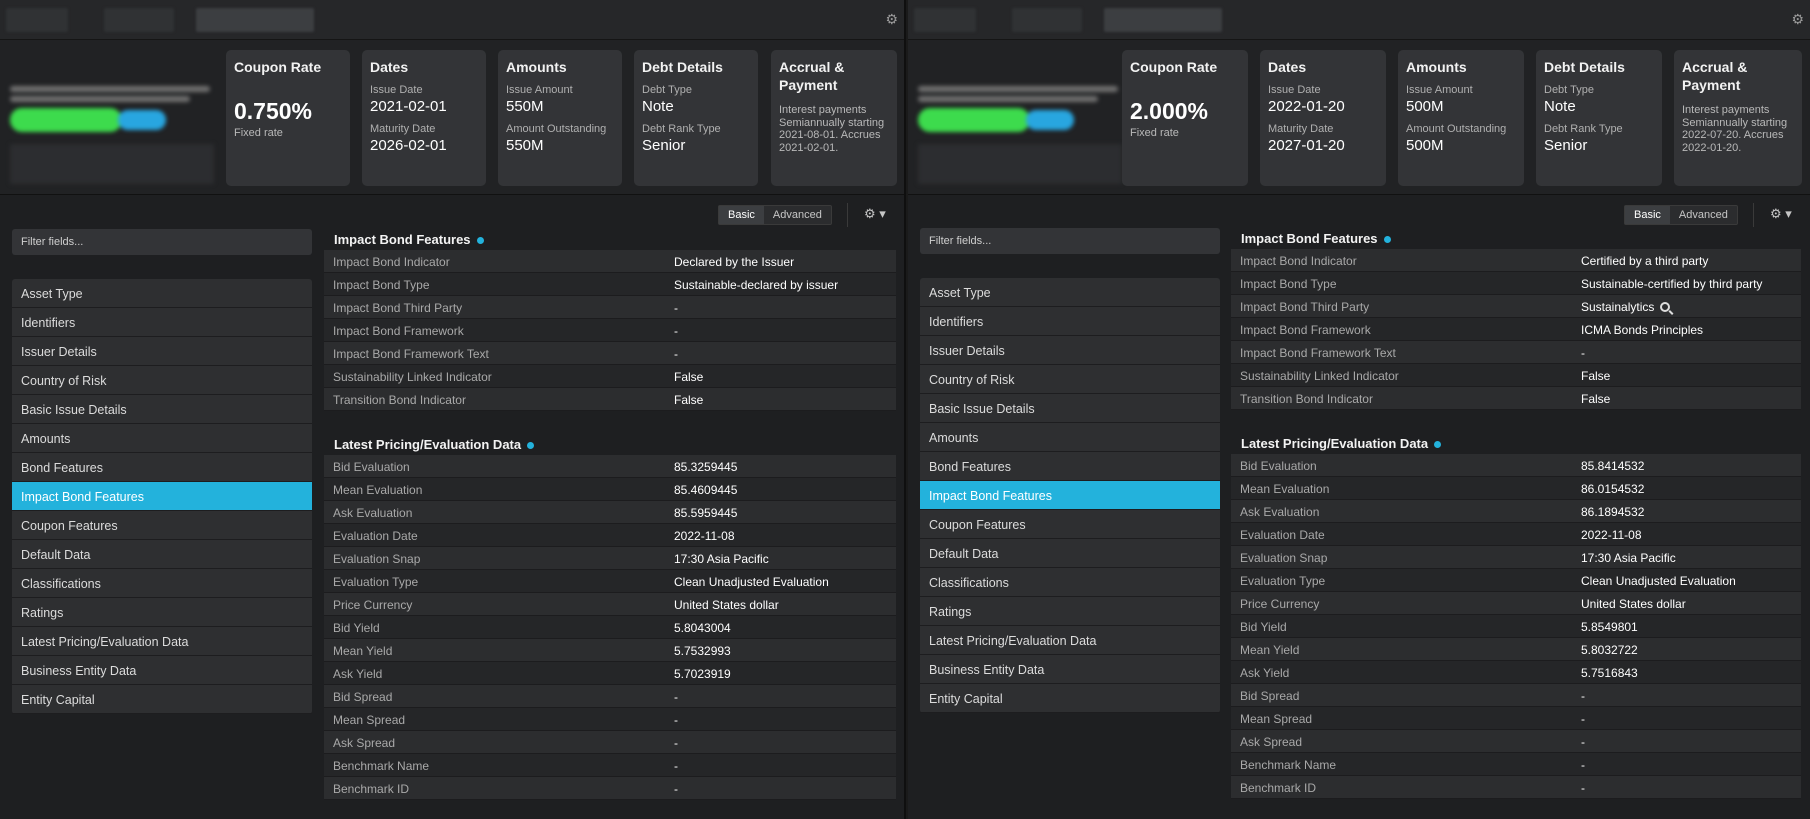 The height and width of the screenshot is (819, 1810). What do you see at coordinates (536, 67) in the screenshot?
I see `card-title: Amounts` at bounding box center [536, 67].